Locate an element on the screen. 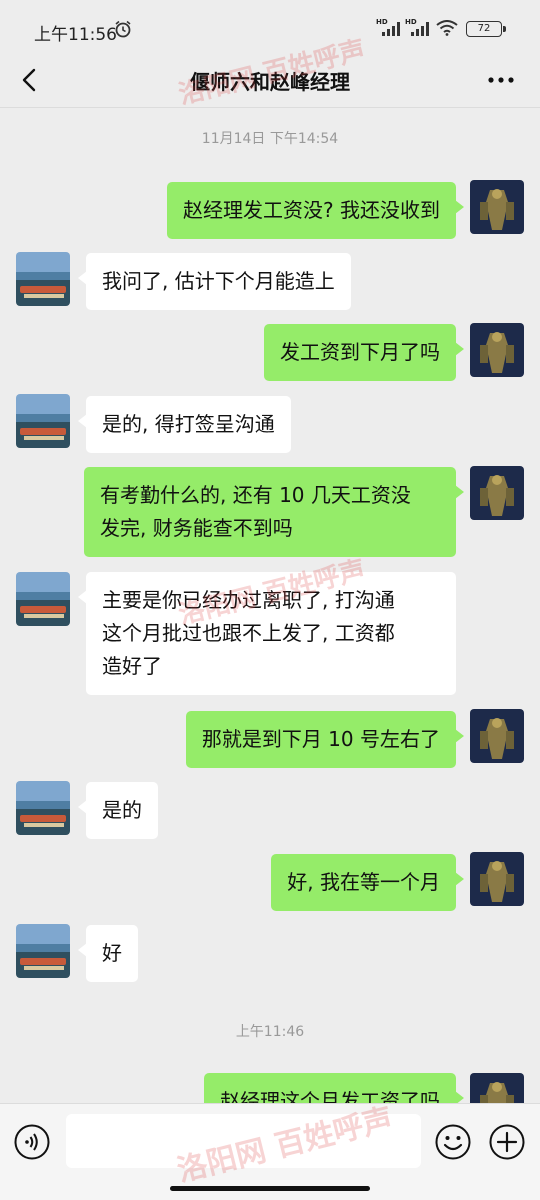  signal-1-icon: HD is located at coordinates (390, 28).